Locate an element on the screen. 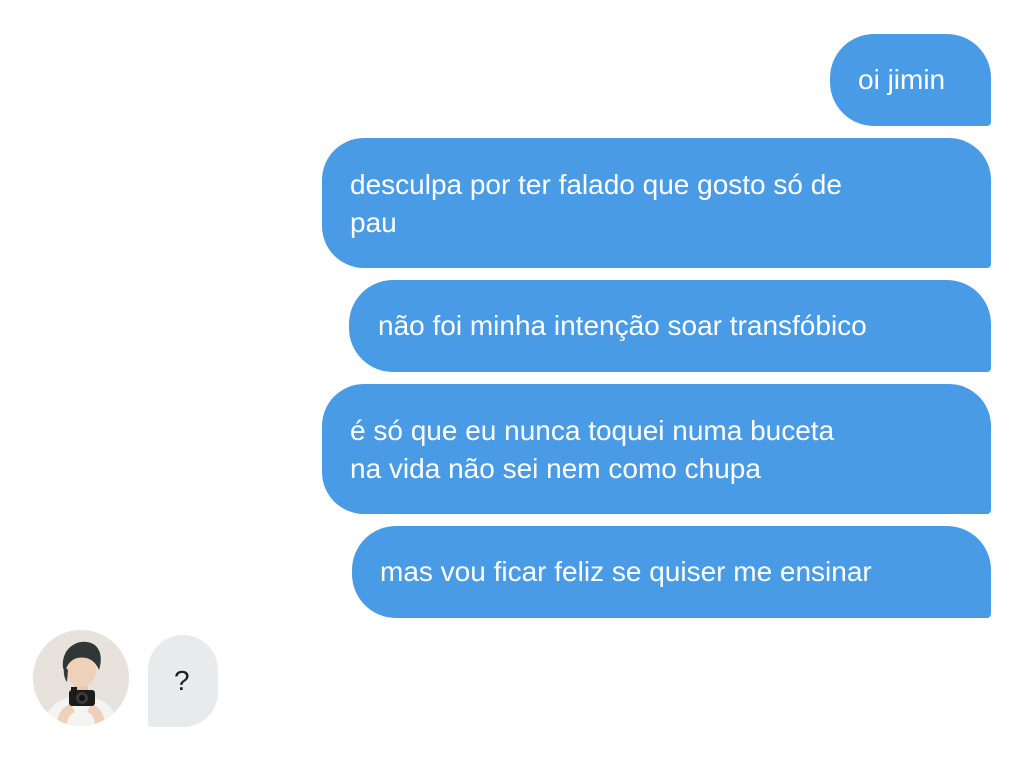 Image resolution: width=1024 pixels, height=770 pixels. avatar-photo-icon is located at coordinates (81, 678).